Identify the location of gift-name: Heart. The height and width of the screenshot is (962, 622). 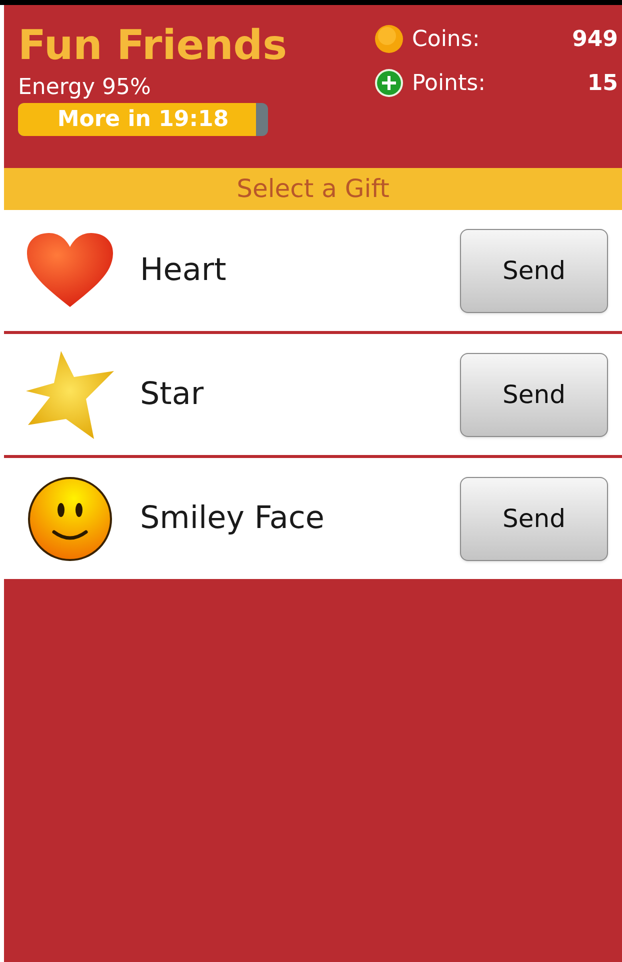
(183, 270).